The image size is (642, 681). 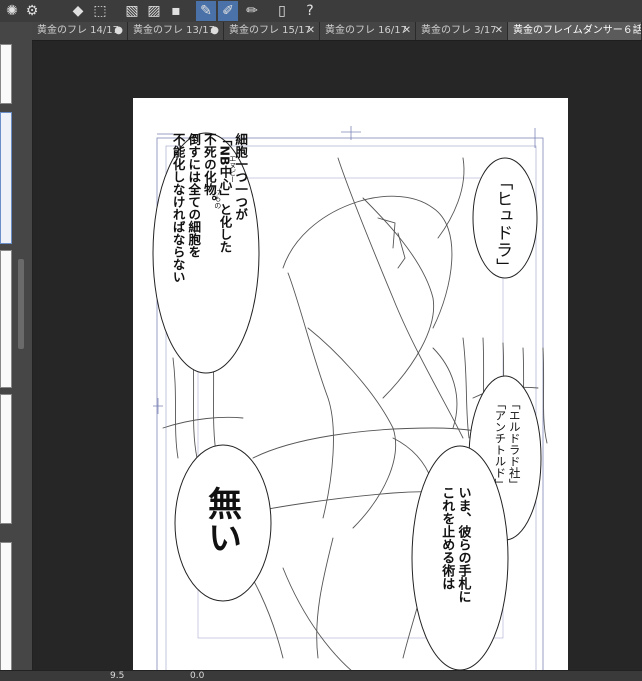 I want to click on bubble-text-nai: 無い, so click(x=221, y=520).